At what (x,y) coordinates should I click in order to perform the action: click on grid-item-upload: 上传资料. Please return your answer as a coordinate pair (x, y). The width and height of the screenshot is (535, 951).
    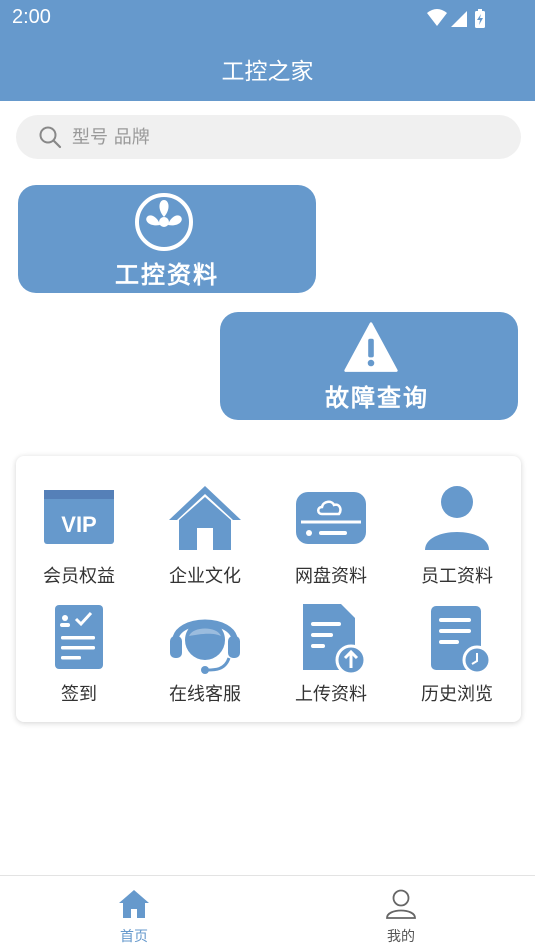
    Looking at the image, I should click on (331, 664).